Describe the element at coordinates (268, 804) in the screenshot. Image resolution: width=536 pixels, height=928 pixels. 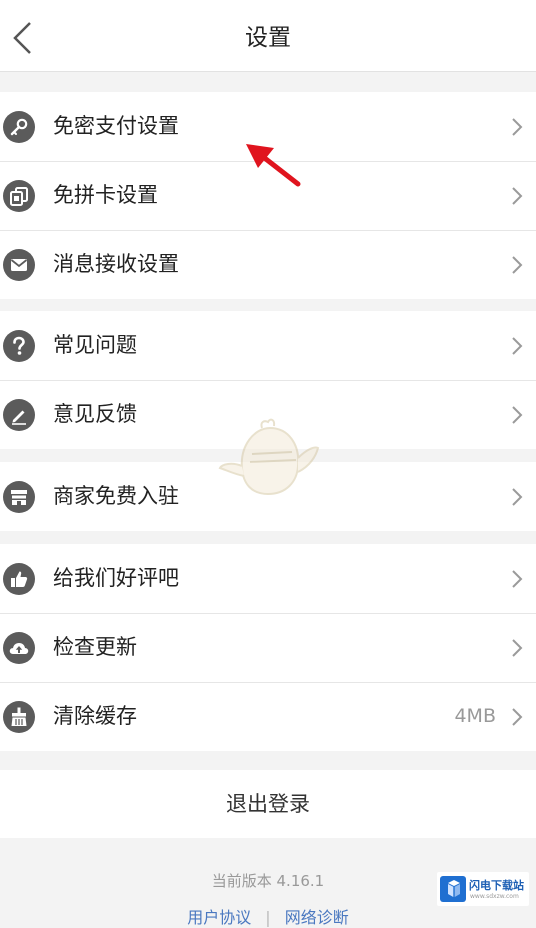
I see `logout-button: 退出登录` at that location.